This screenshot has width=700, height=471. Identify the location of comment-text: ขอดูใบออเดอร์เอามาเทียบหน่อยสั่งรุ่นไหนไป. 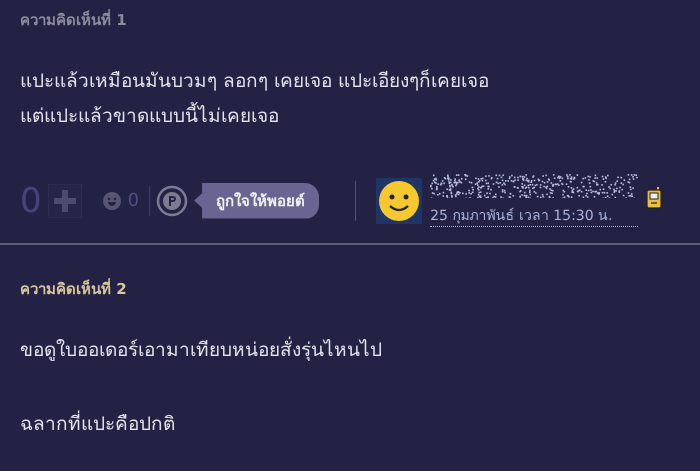
(350, 350).